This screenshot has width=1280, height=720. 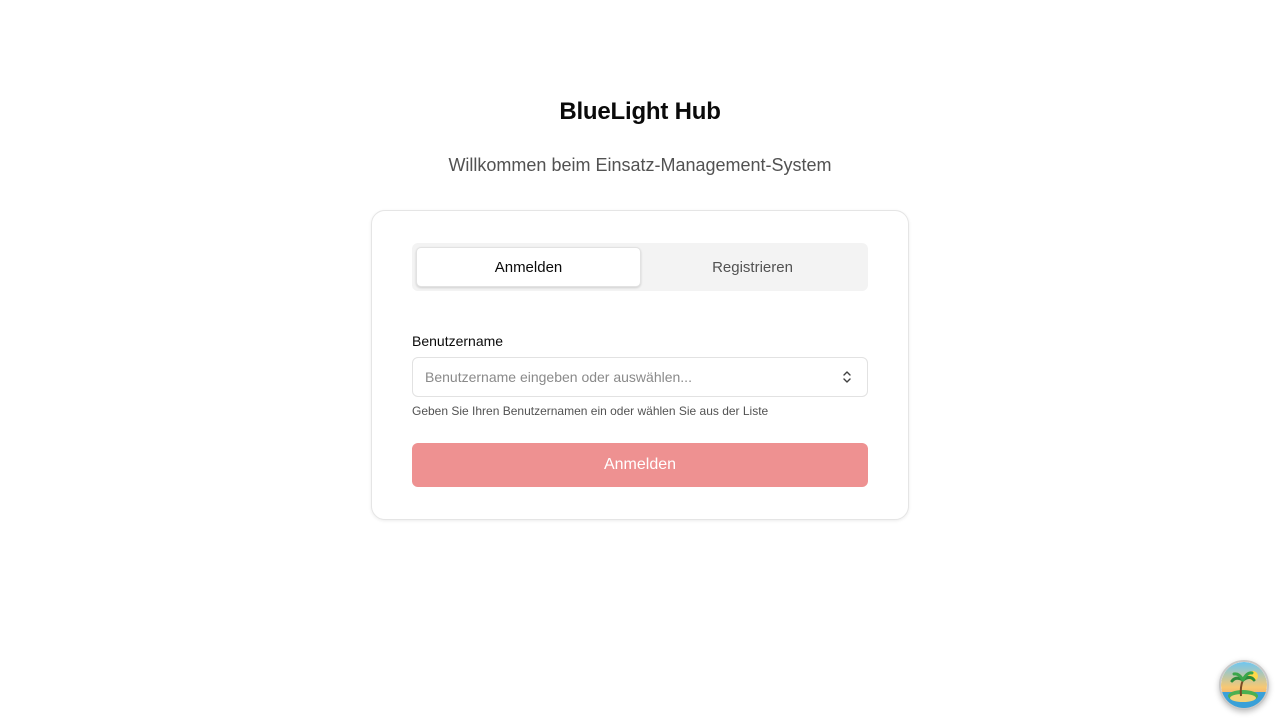 What do you see at coordinates (640, 111) in the screenshot?
I see `app-title: BlueLight Hub` at bounding box center [640, 111].